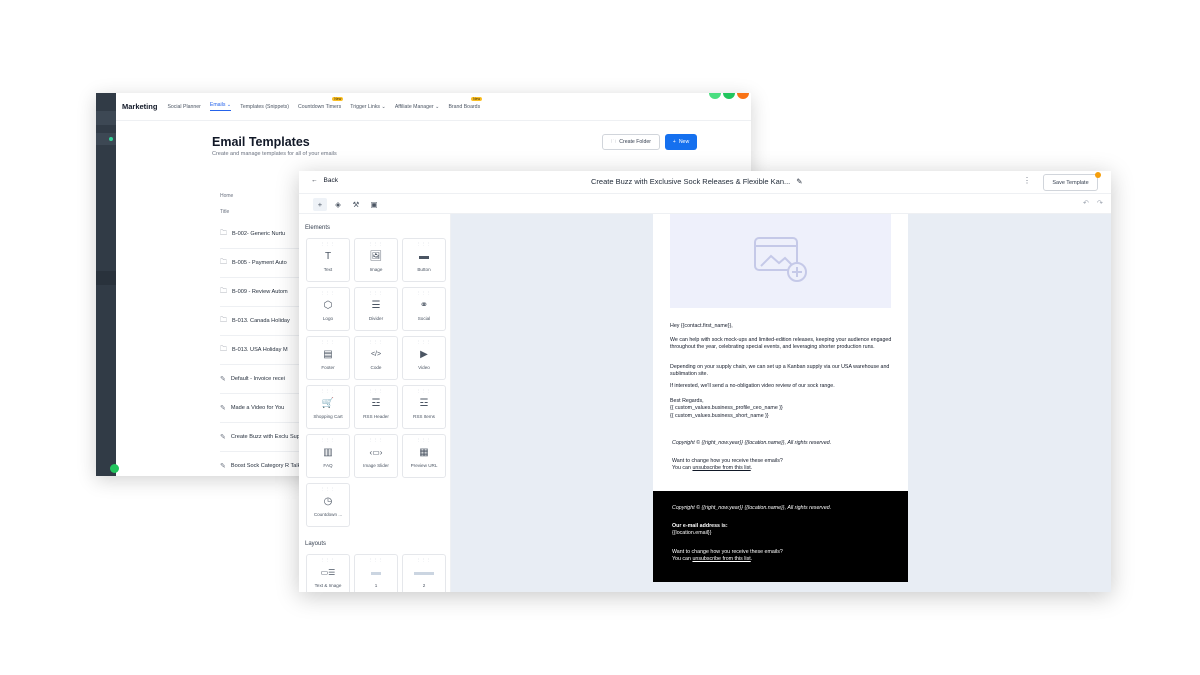 The height and width of the screenshot is (675, 1200). I want to click on nav-affiliate-manager: Affiliate Manager ⌄, so click(417, 107).